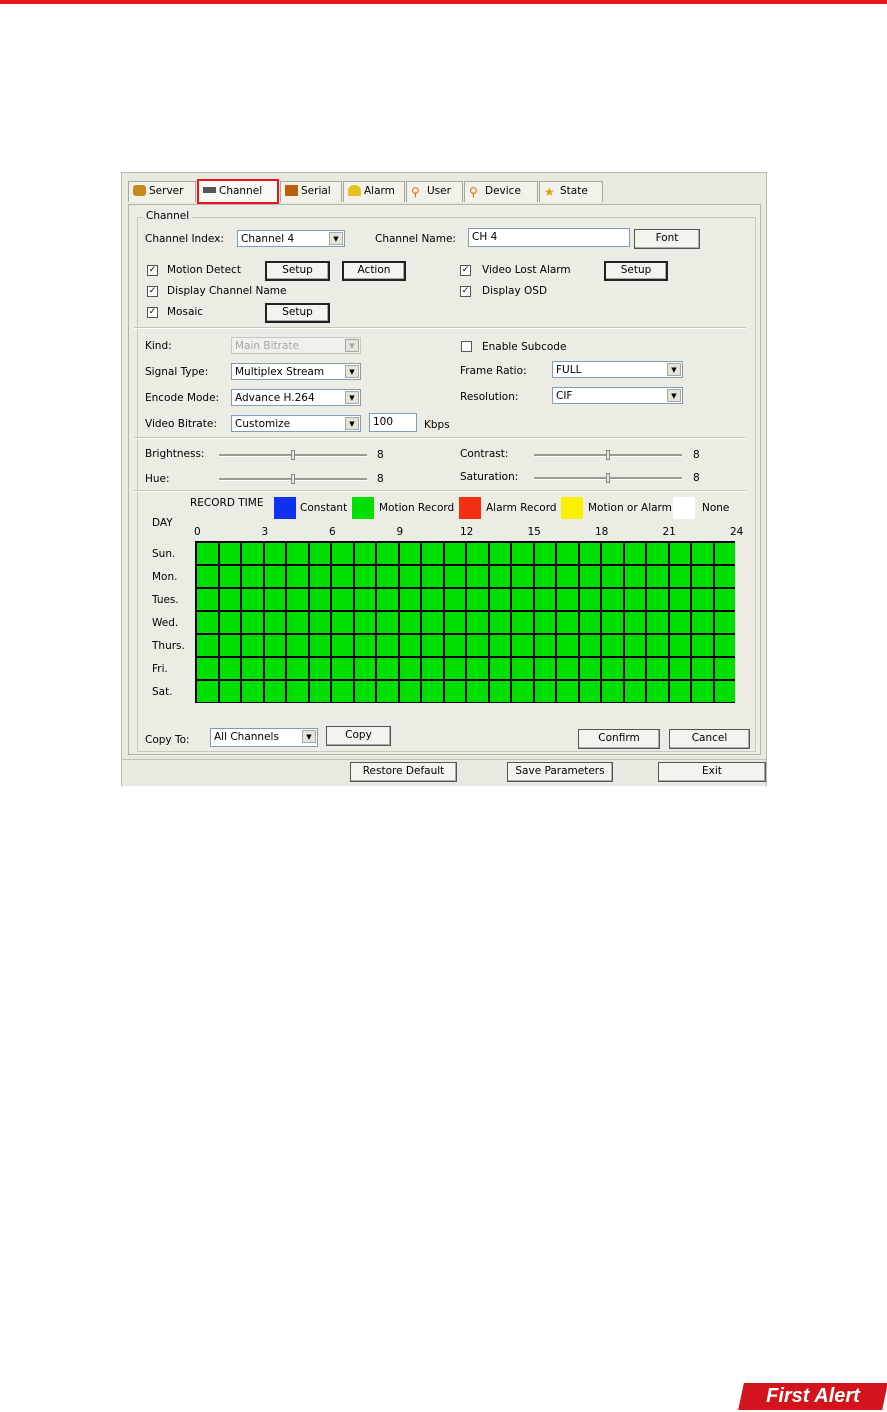 Image resolution: width=887 pixels, height=1412 pixels. What do you see at coordinates (162, 191) in the screenshot?
I see `tab-server: Server` at bounding box center [162, 191].